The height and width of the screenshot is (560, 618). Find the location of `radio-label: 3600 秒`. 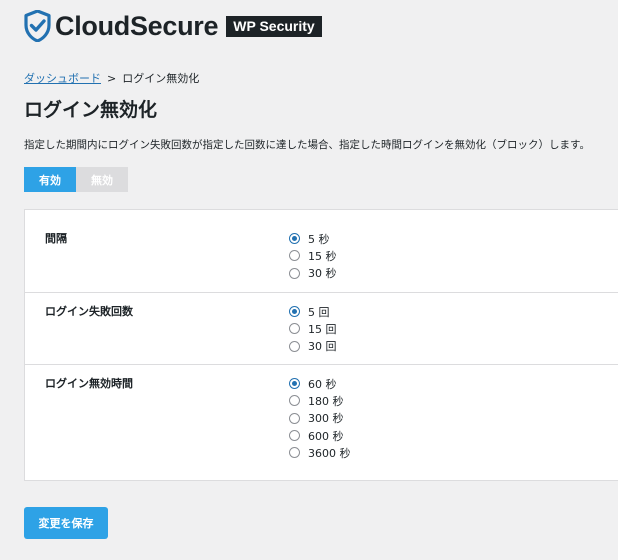

radio-label: 3600 秒 is located at coordinates (329, 453).